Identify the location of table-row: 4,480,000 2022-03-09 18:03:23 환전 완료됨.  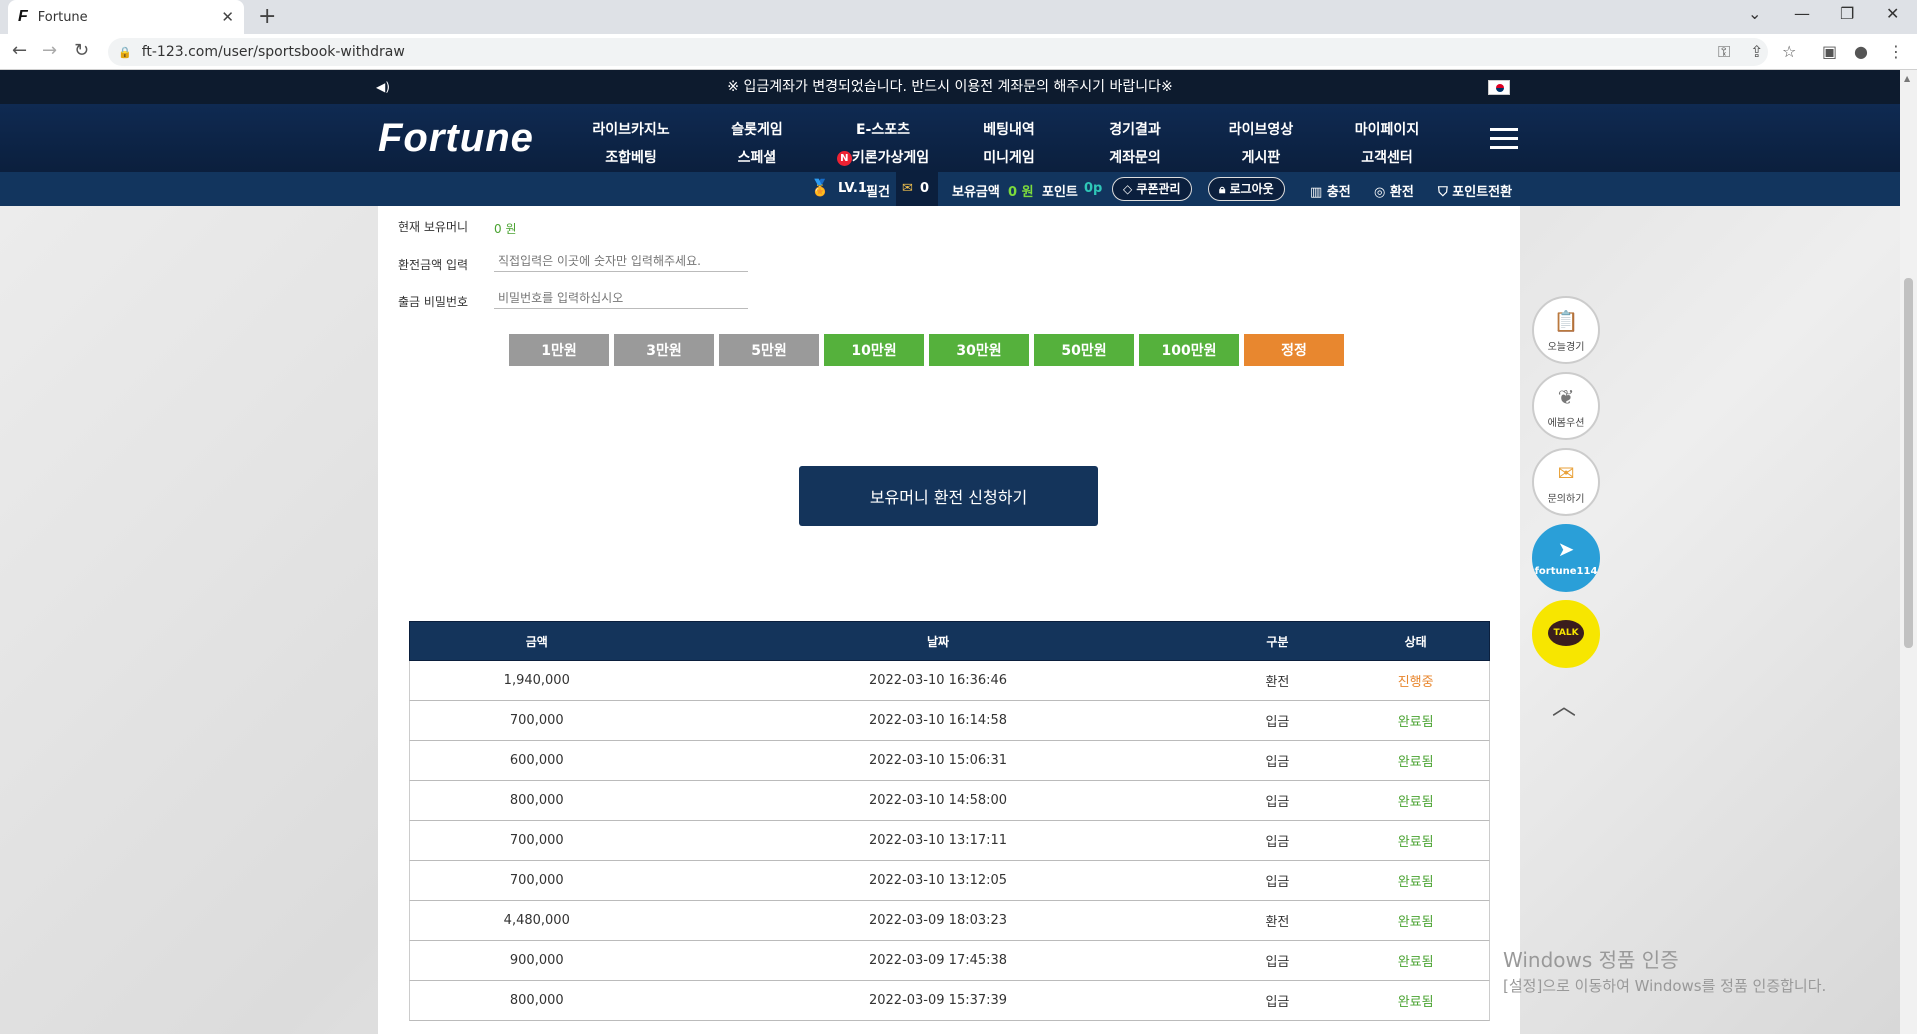
(949, 921).